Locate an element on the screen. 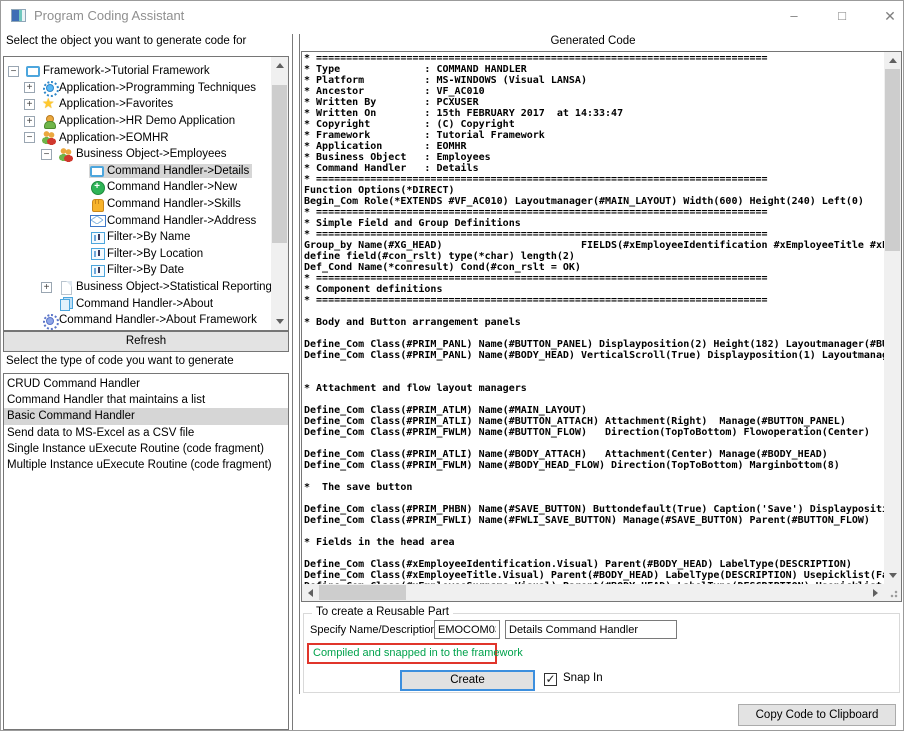 This screenshot has width=904, height=731. tree-item: Filter->By Name is located at coordinates (137, 237).